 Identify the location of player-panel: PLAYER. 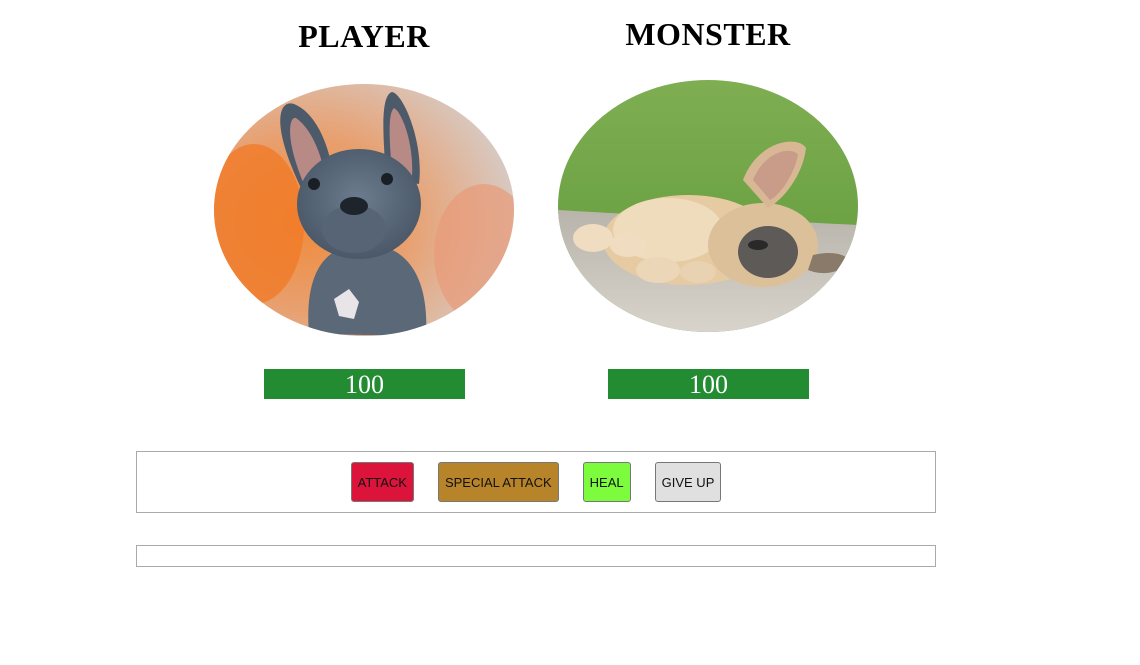
(364, 168).